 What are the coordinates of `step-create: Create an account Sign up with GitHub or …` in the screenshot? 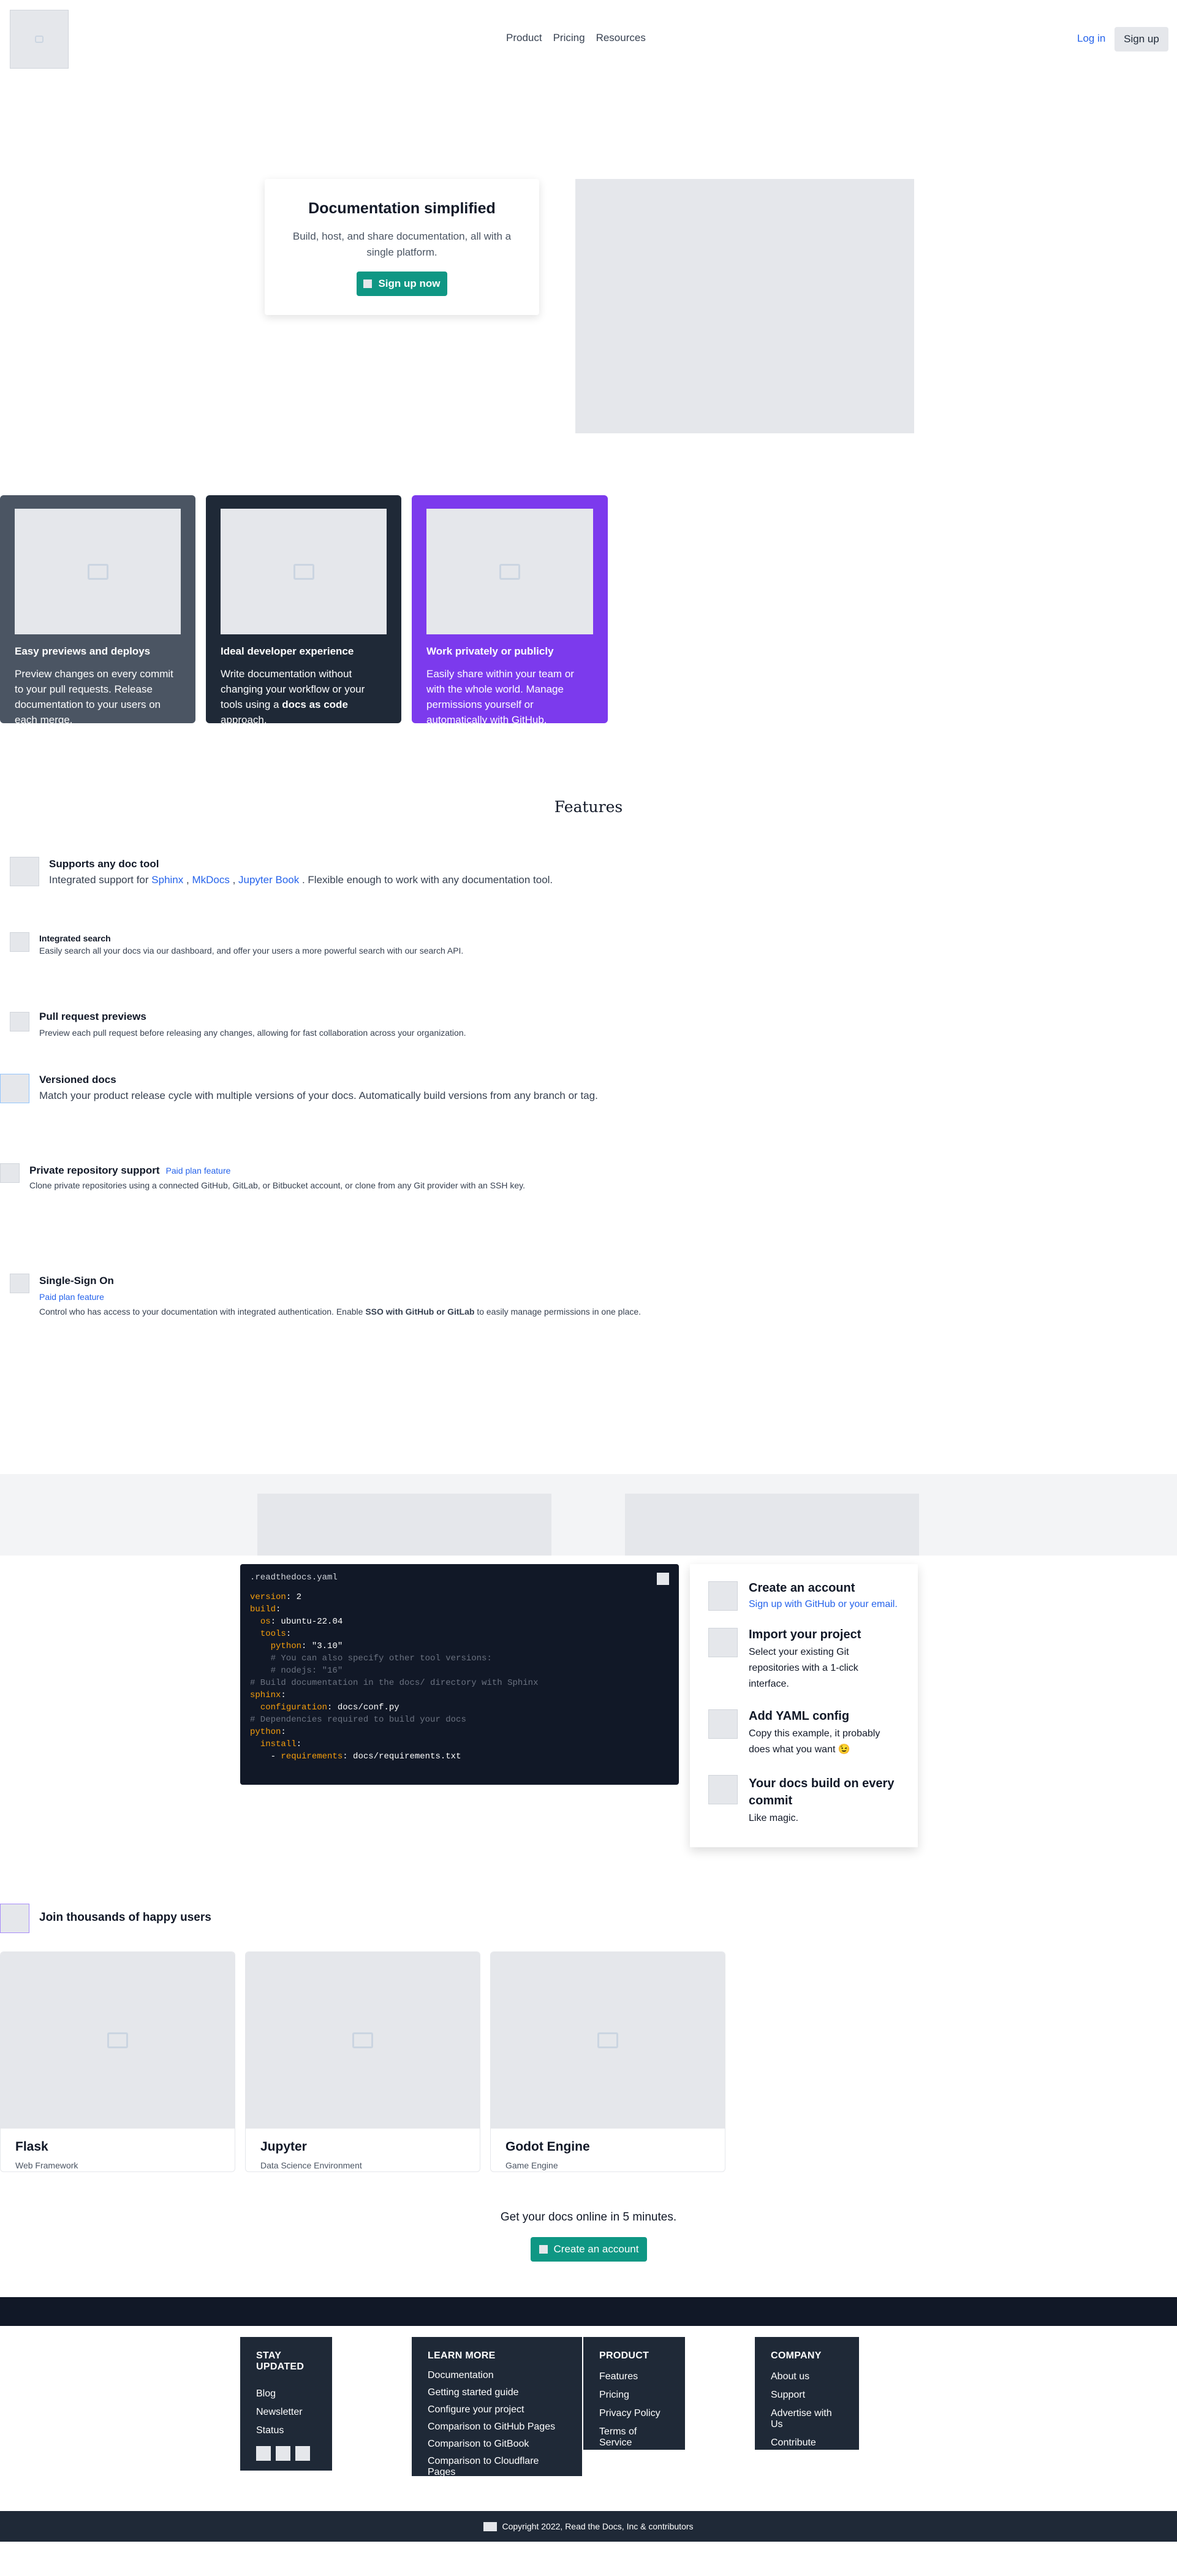 It's located at (803, 1596).